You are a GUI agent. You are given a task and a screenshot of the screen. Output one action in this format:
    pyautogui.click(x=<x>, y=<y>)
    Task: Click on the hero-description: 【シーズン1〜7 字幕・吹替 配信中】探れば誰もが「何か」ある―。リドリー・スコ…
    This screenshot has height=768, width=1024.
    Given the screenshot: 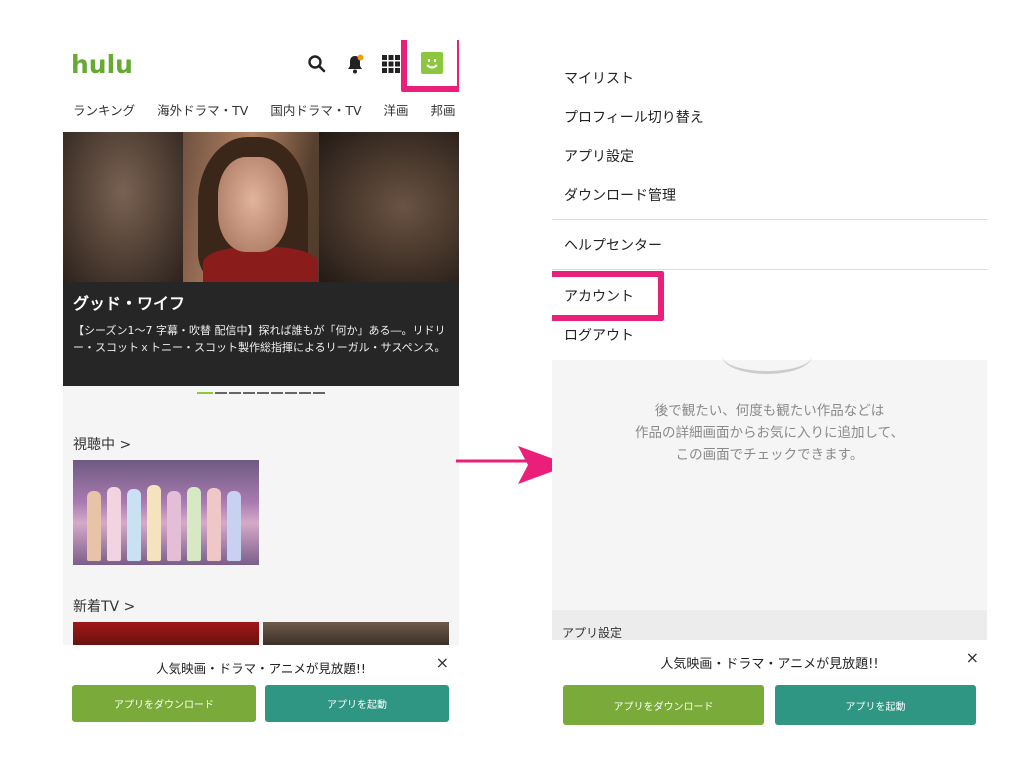 What is the action you would take?
    pyautogui.click(x=259, y=339)
    